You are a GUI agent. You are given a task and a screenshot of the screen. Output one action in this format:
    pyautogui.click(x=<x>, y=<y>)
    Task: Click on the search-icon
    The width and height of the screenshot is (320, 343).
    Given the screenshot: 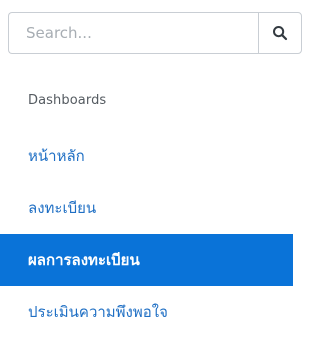 What is the action you would take?
    pyautogui.click(x=280, y=33)
    